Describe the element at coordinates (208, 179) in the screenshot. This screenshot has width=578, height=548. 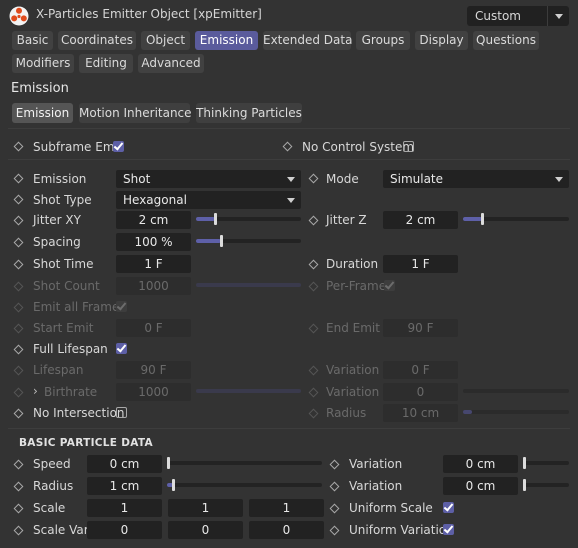
I see `emission-dropdown: Shot` at that location.